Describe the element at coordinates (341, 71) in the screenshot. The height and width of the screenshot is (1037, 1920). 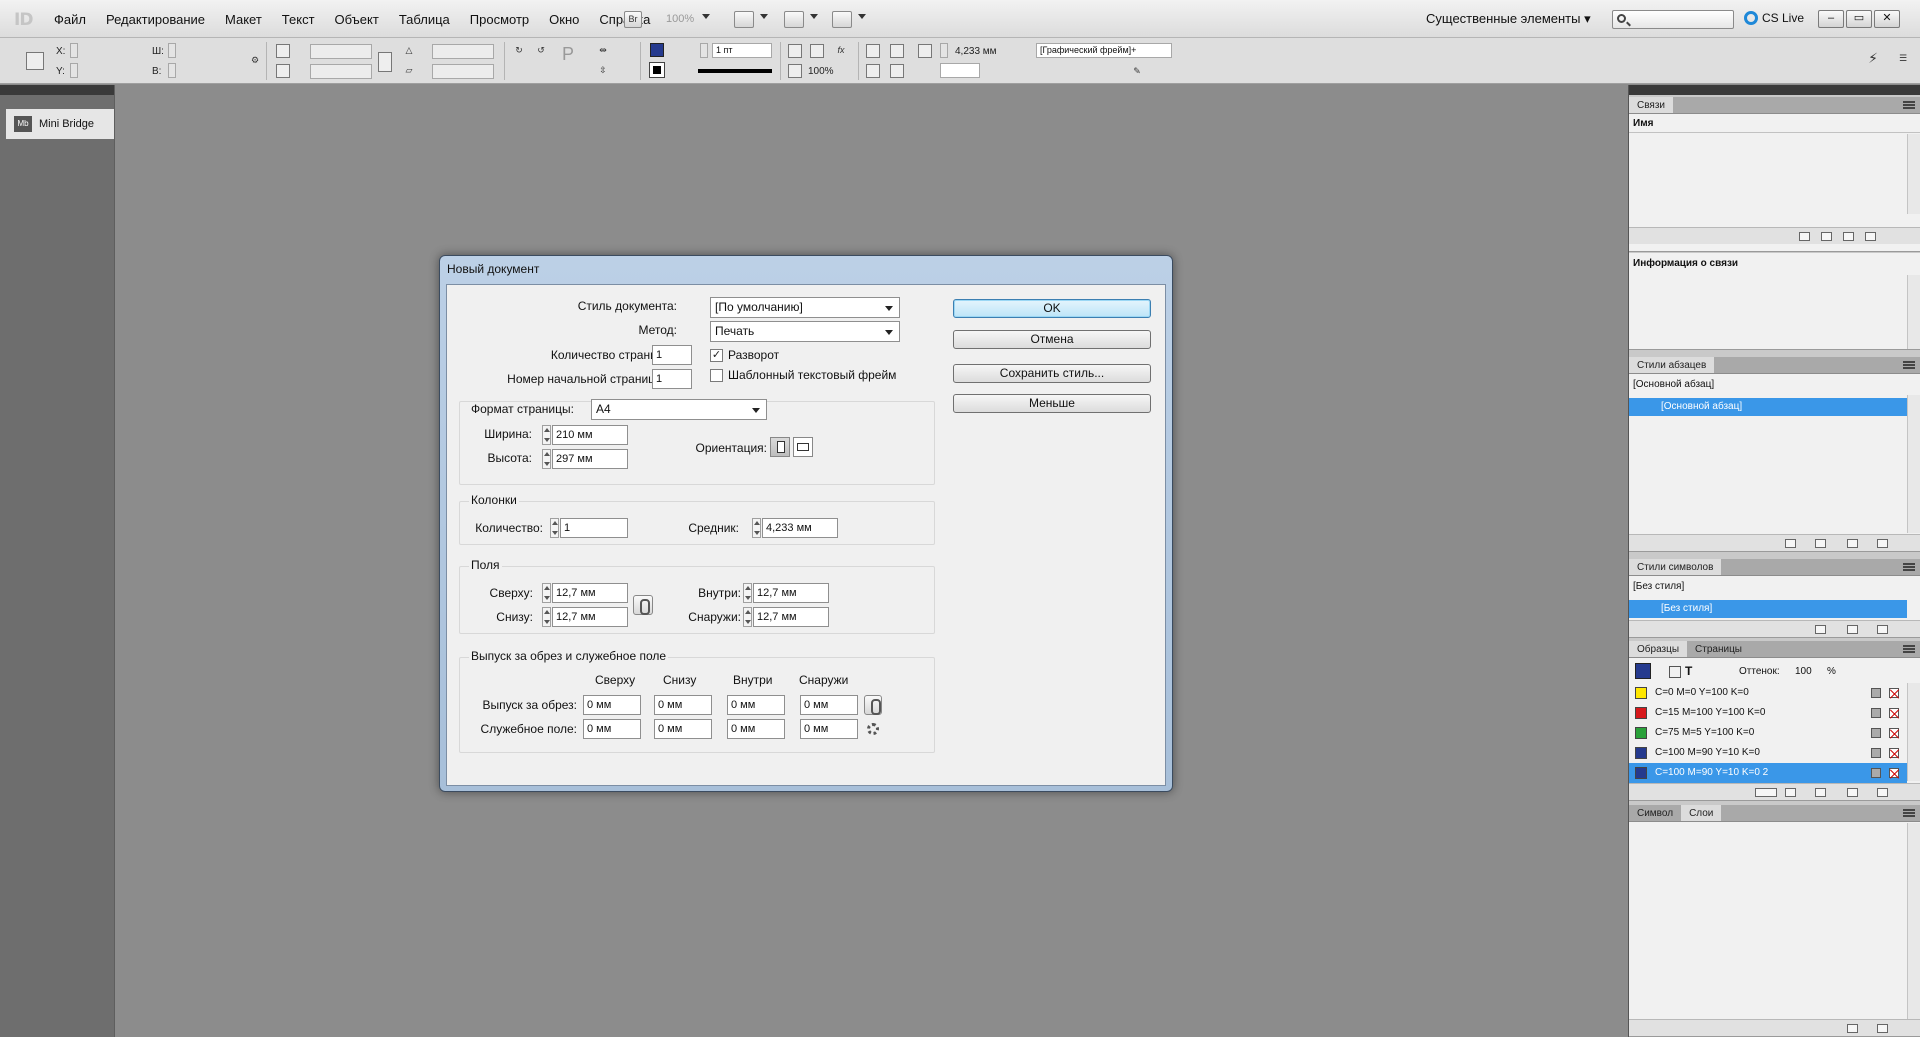
I see `scale-y-field` at that location.